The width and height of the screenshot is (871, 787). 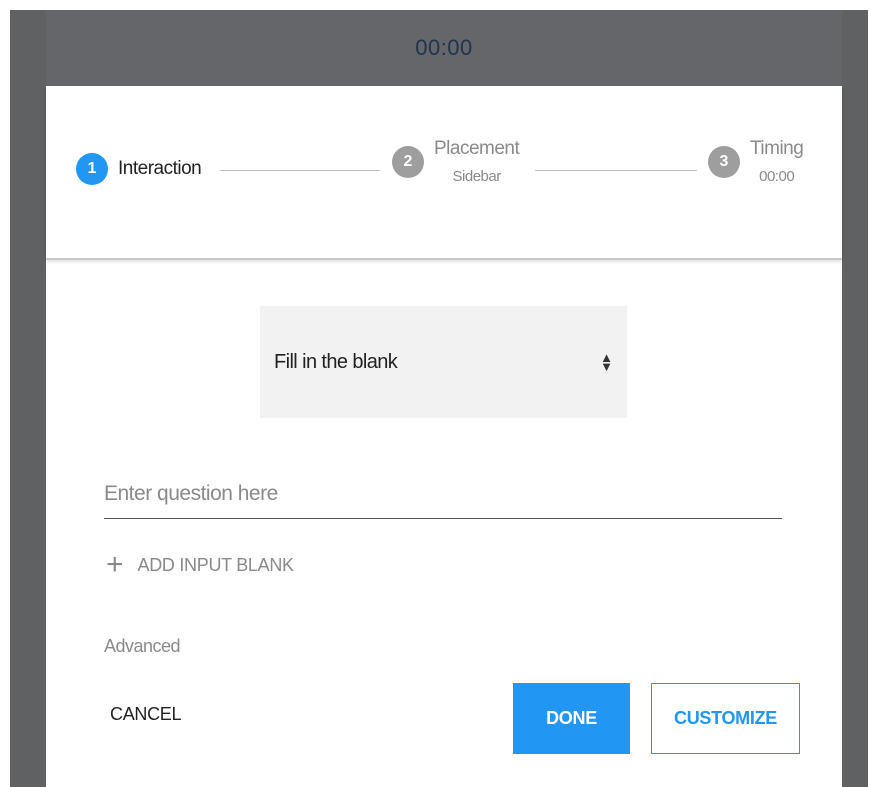 I want to click on step-timing: 3 Timing 00:00, so click(x=756, y=161).